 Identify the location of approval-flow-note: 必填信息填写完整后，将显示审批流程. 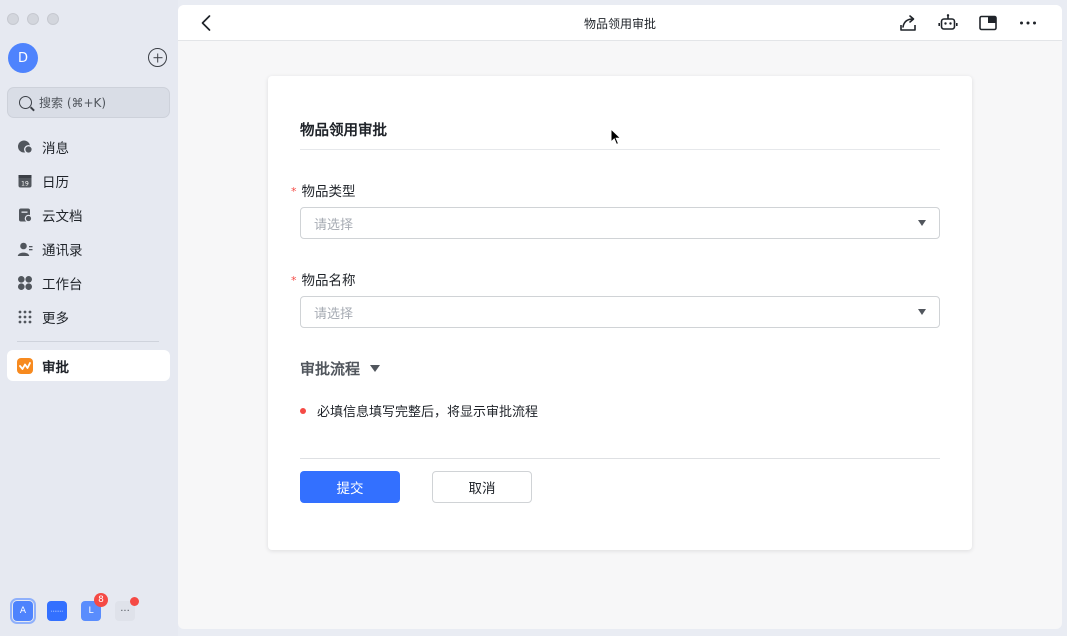
(419, 410).